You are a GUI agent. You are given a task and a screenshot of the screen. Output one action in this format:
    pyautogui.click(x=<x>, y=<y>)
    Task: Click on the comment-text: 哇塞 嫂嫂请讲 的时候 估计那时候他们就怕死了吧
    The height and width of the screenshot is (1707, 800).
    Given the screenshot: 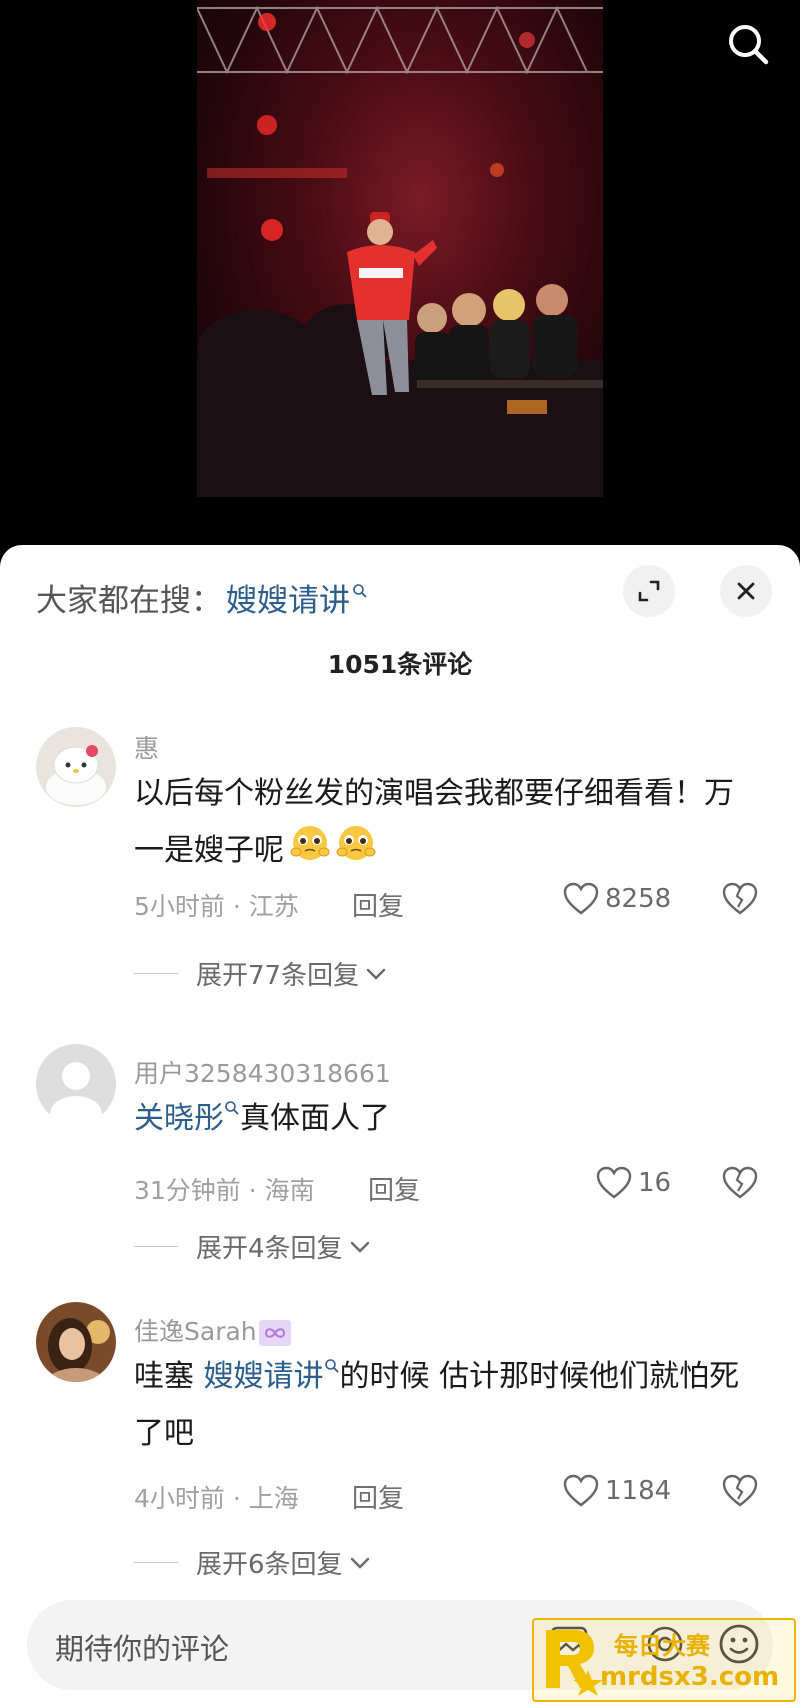 What is the action you would take?
    pyautogui.click(x=439, y=1405)
    